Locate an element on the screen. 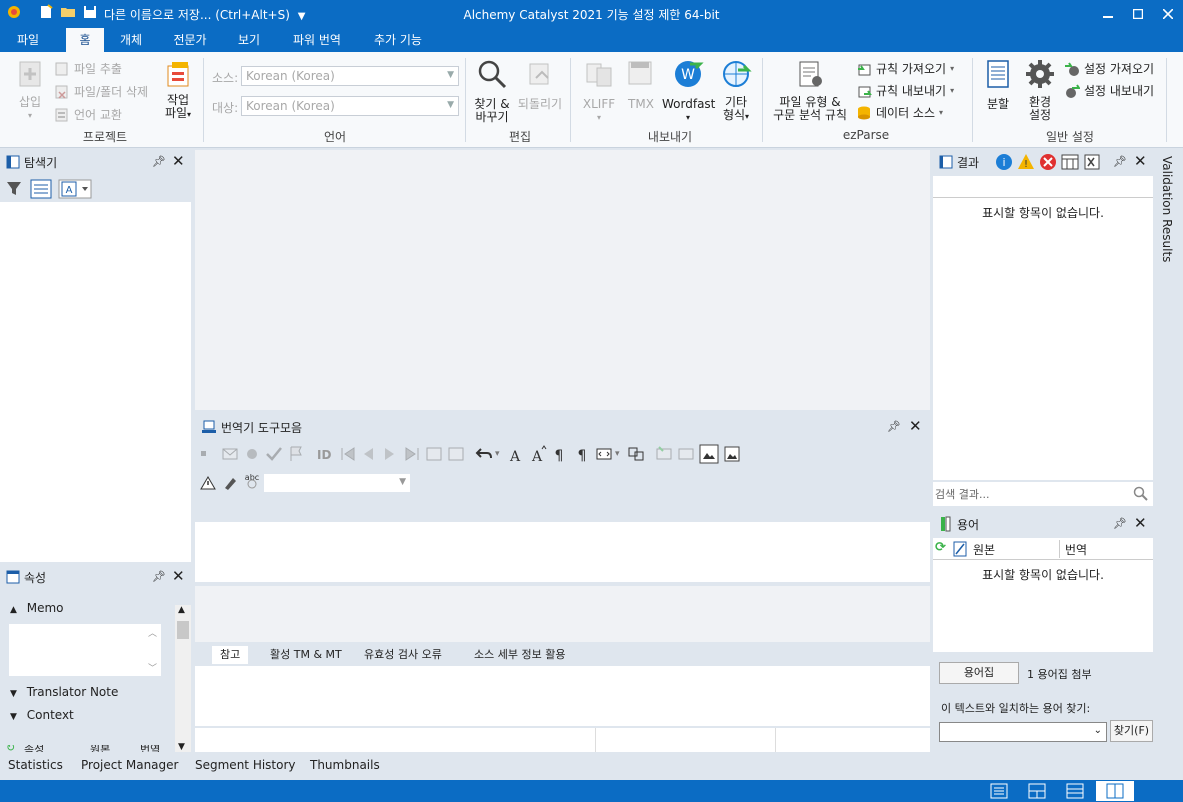 This screenshot has width=1183, height=802. find-terms-button: 찾기(F) is located at coordinates (1131, 731).